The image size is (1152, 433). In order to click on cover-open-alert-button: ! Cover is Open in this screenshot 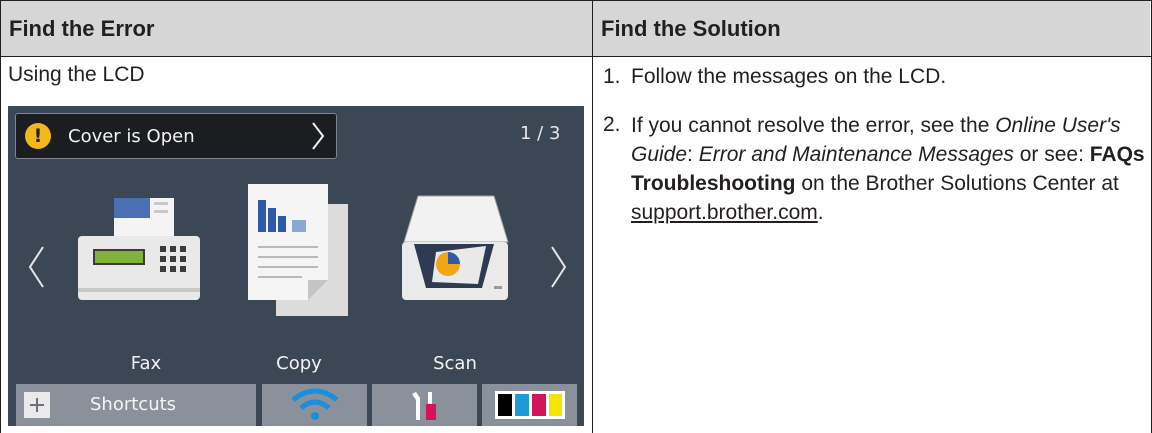, I will do `click(176, 136)`.